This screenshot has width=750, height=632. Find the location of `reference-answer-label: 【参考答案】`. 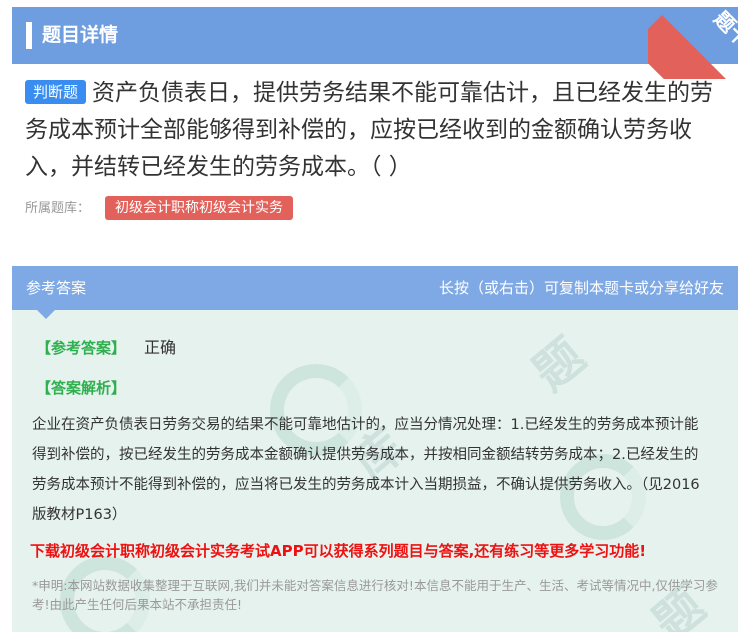

reference-answer-label: 【参考答案】 is located at coordinates (81, 348).